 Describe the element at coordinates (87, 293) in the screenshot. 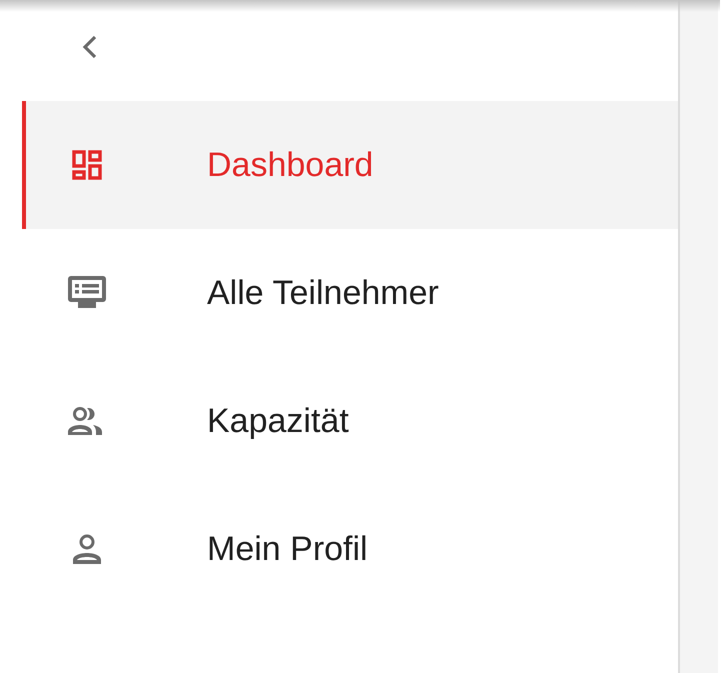

I see `monitor-list-icon` at that location.